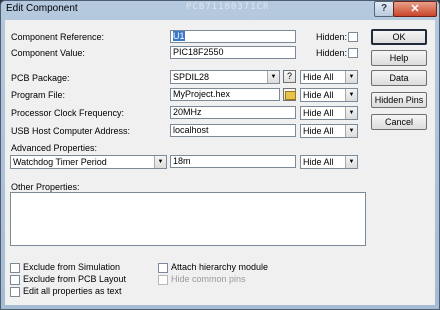 The image size is (440, 310). Describe the element at coordinates (318, 77) in the screenshot. I see `pcb-package-visibility-value: Hide All` at that location.